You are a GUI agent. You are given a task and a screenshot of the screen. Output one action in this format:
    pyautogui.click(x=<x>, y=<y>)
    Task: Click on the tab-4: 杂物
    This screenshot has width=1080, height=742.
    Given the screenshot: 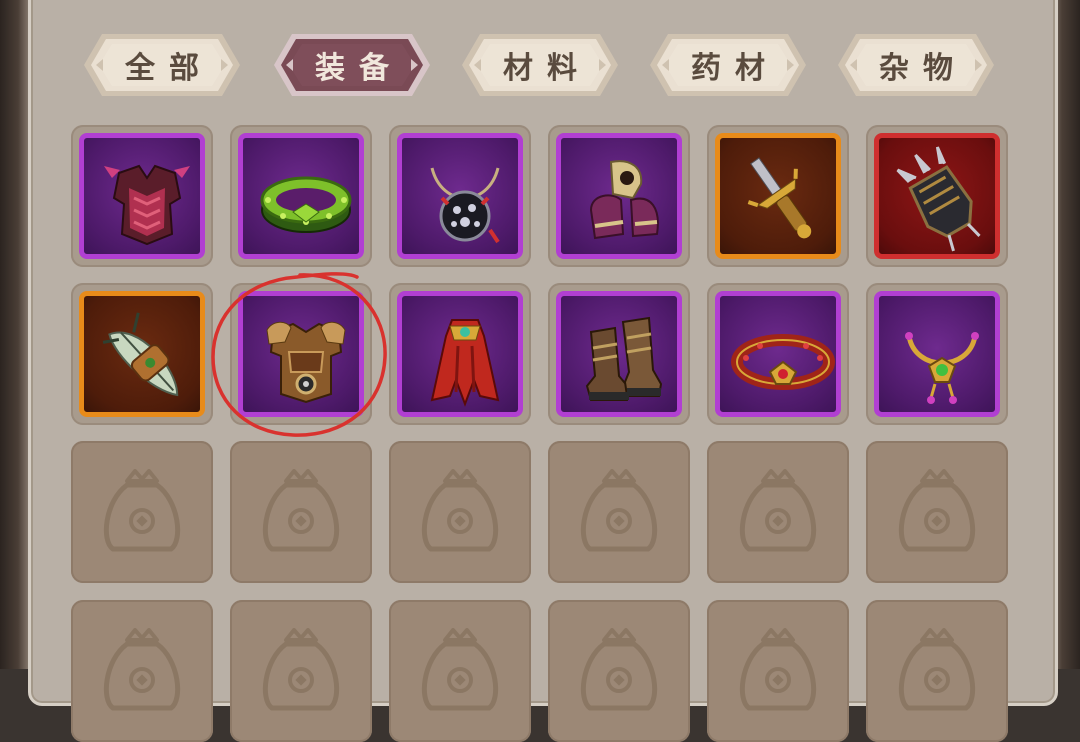 What is the action you would take?
    pyautogui.click(x=916, y=65)
    